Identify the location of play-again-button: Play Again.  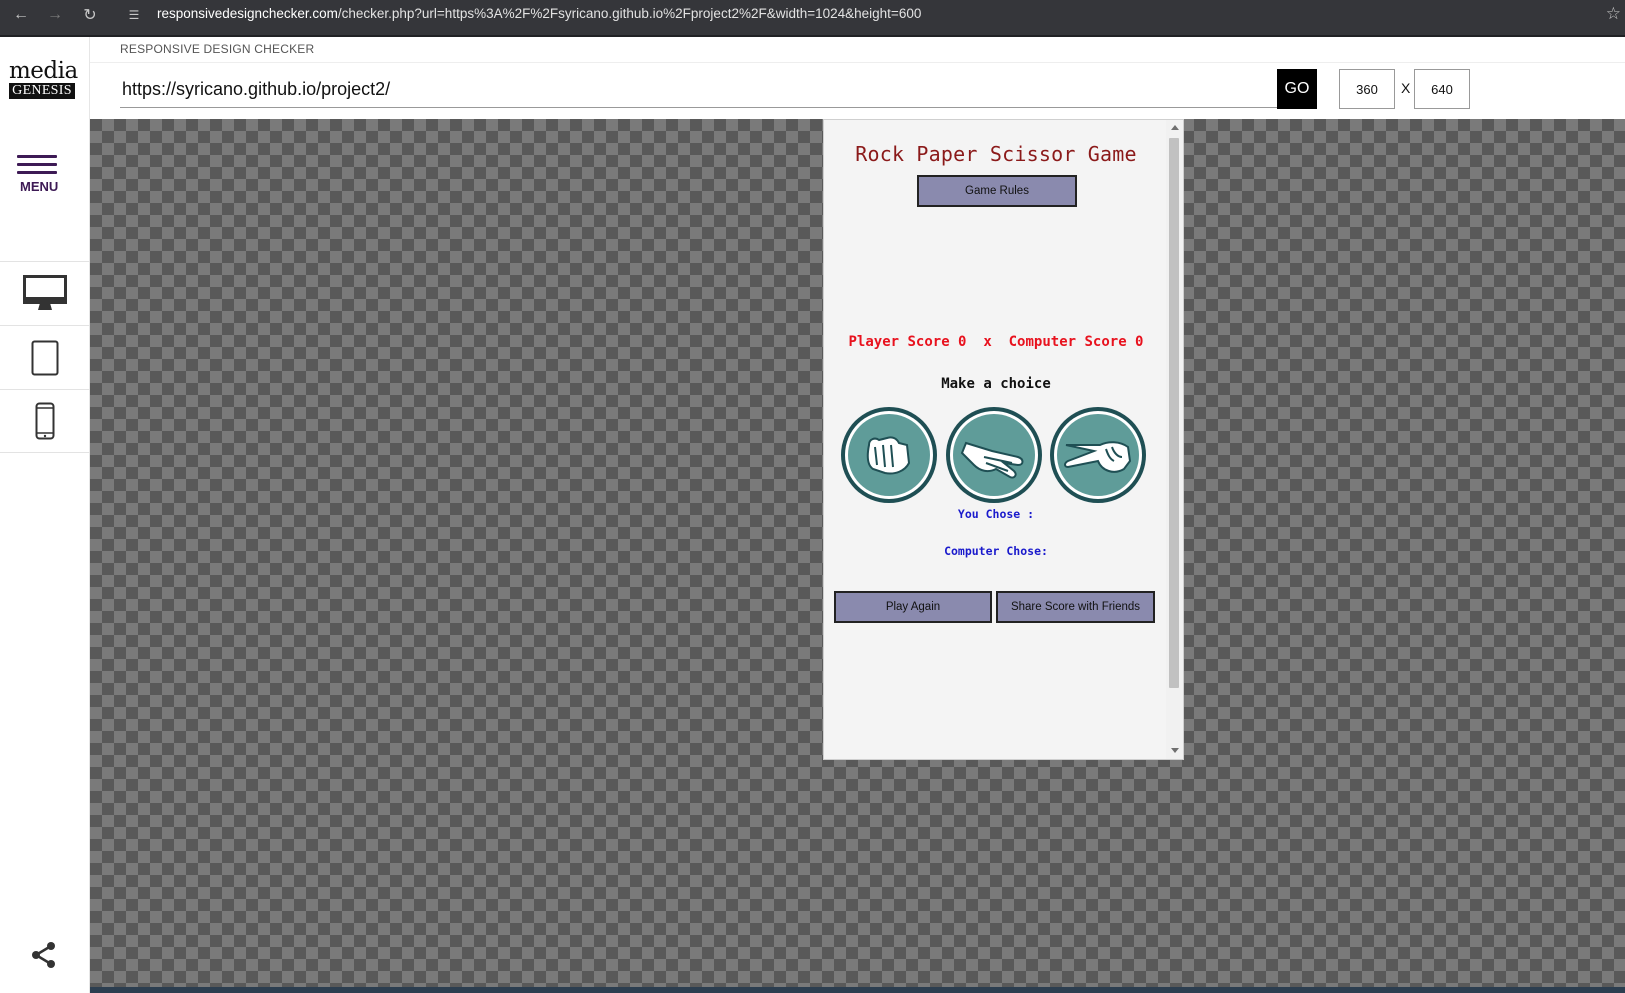
(913, 607).